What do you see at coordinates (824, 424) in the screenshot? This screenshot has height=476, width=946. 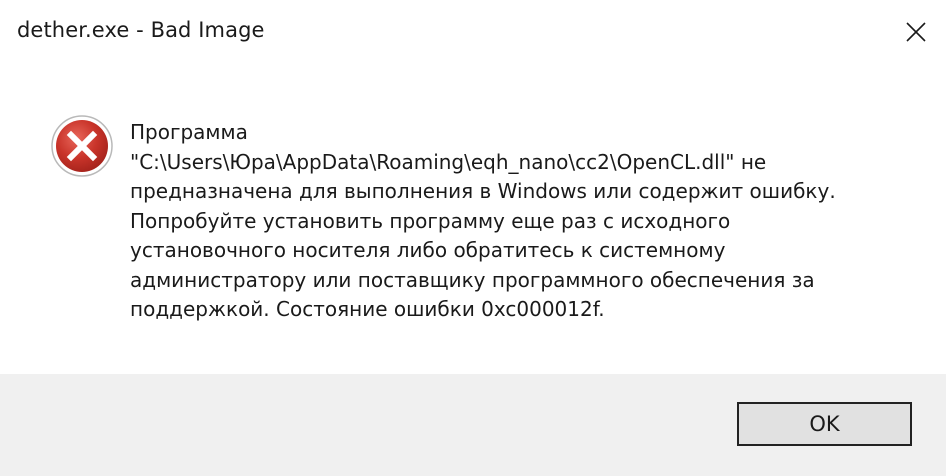 I see `ok-button: OK` at bounding box center [824, 424].